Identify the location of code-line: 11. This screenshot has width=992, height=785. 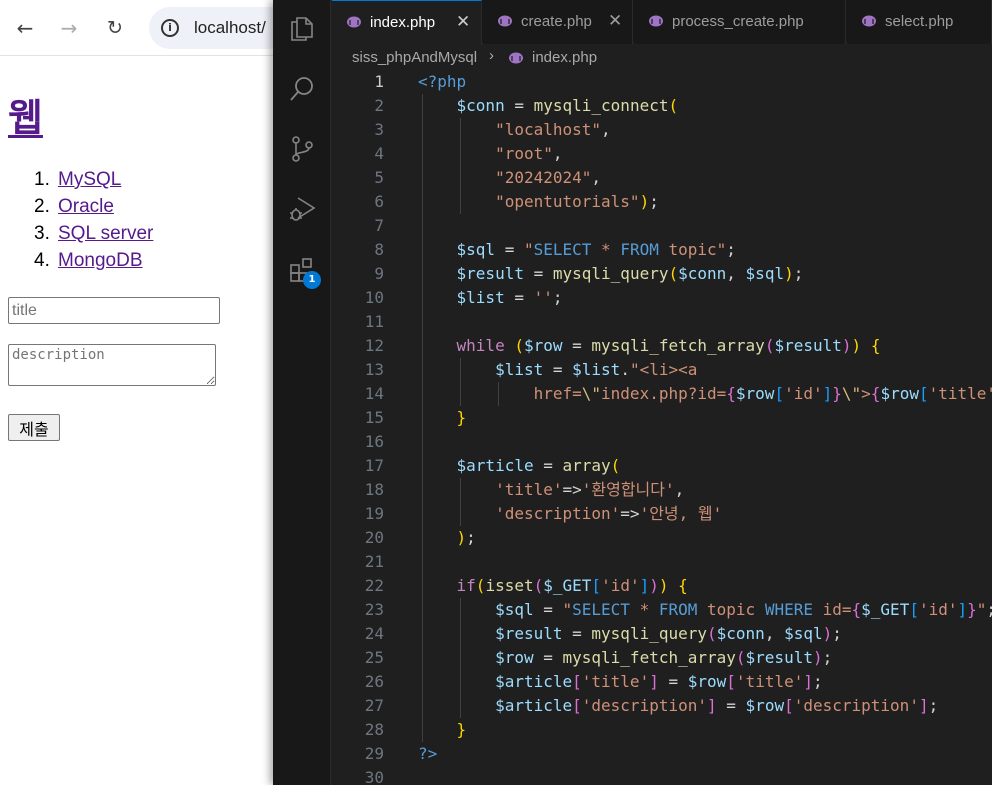
(662, 322).